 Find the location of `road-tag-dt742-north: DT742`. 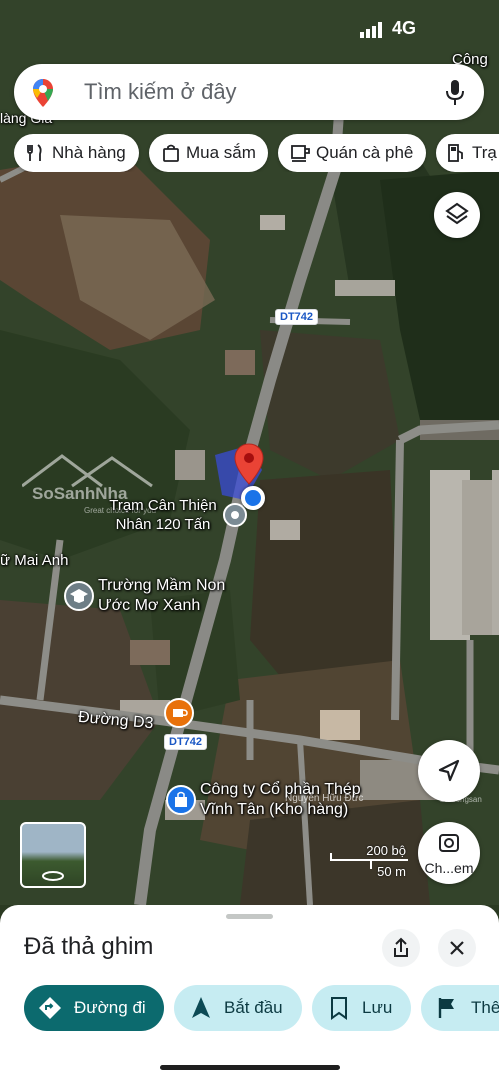

road-tag-dt742-north: DT742 is located at coordinates (297, 317).